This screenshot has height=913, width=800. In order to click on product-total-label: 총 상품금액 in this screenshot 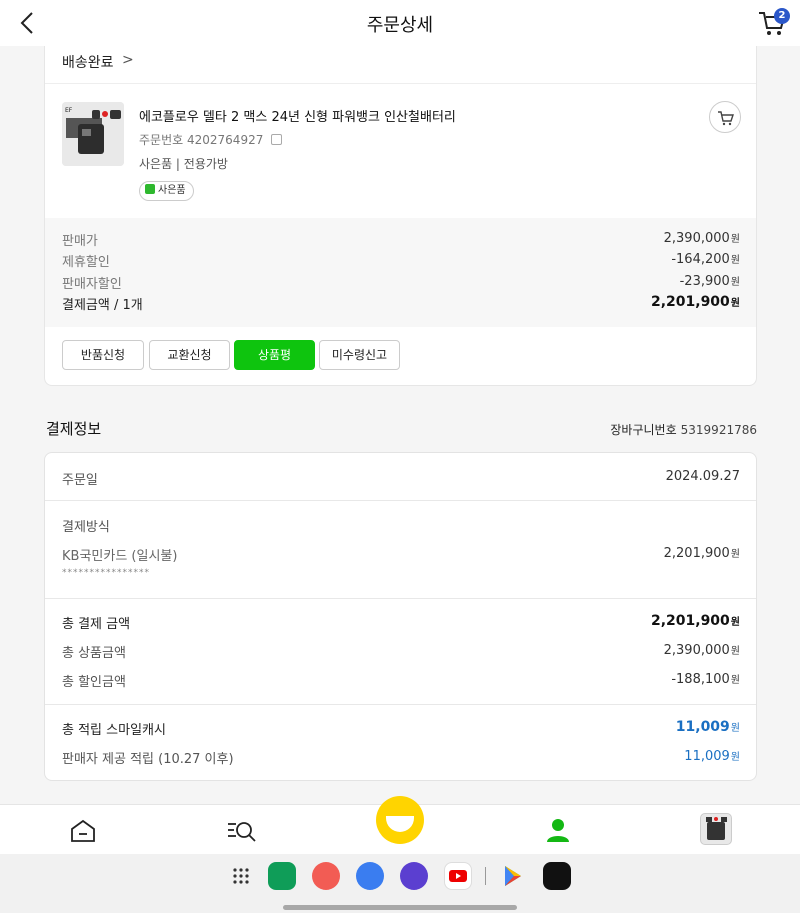, I will do `click(94, 653)`.